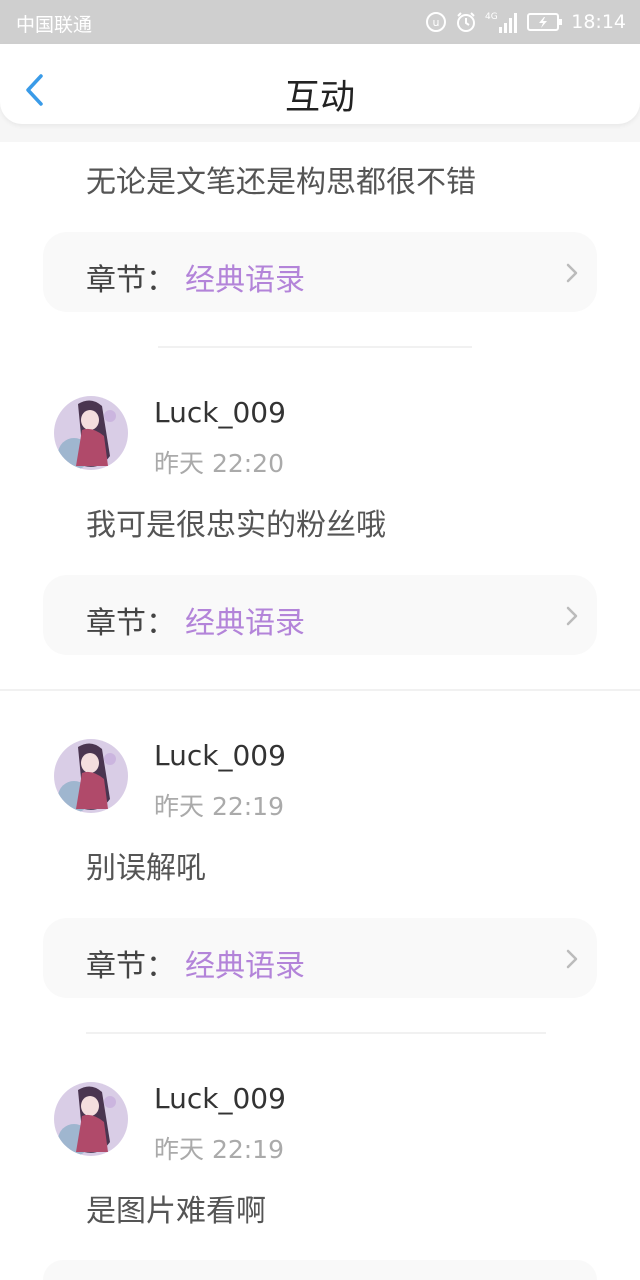  I want to click on comment-text: 别误解吼, so click(146, 868).